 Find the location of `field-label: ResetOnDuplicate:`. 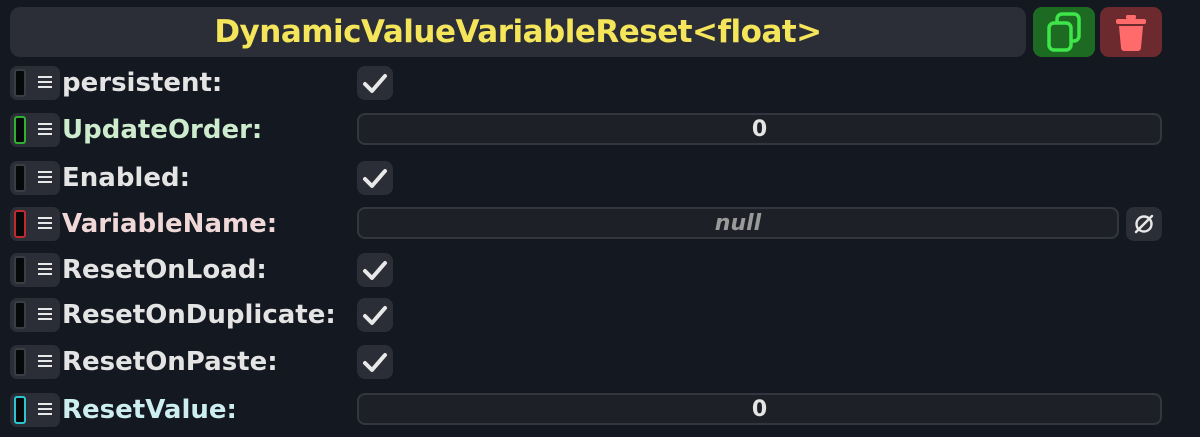

field-label: ResetOnDuplicate: is located at coordinates (199, 315).